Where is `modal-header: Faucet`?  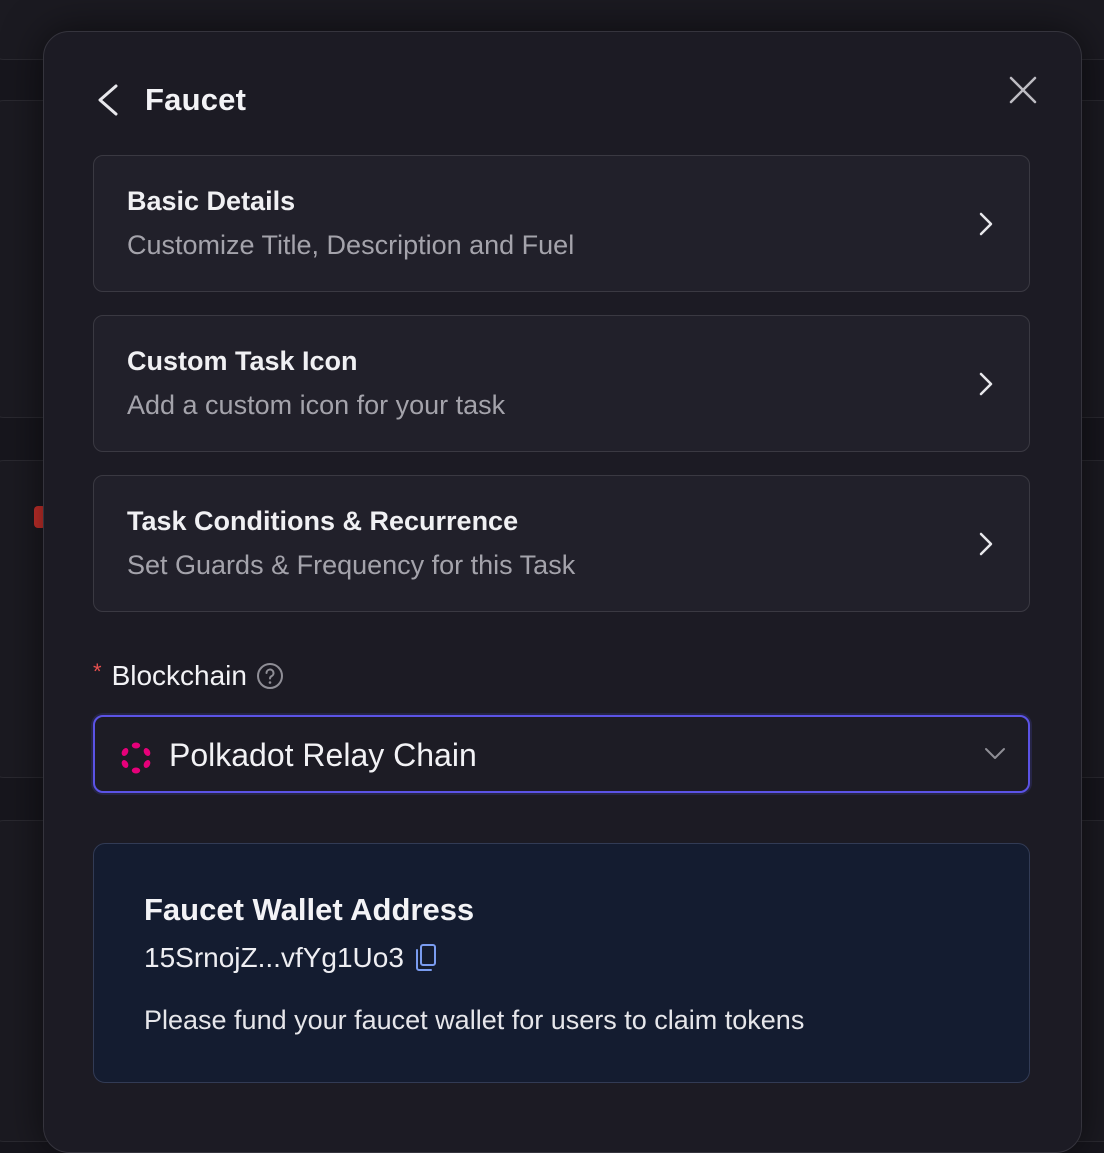 modal-header: Faucet is located at coordinates (562, 97).